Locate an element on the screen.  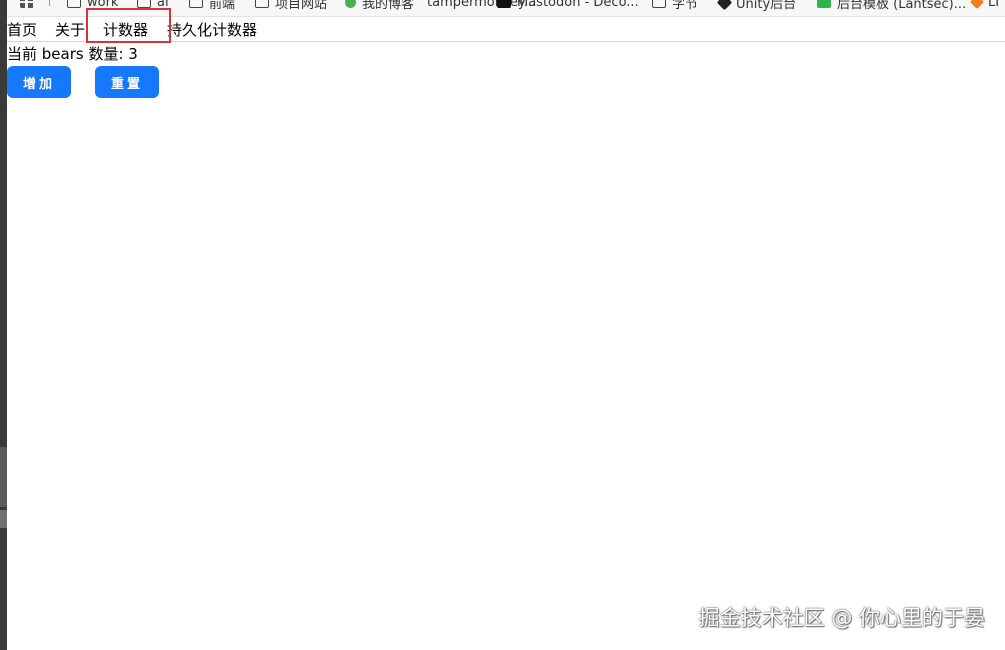
watermark-text: 掘金技术社区 @ 你心里的于晏 is located at coordinates (841, 618).